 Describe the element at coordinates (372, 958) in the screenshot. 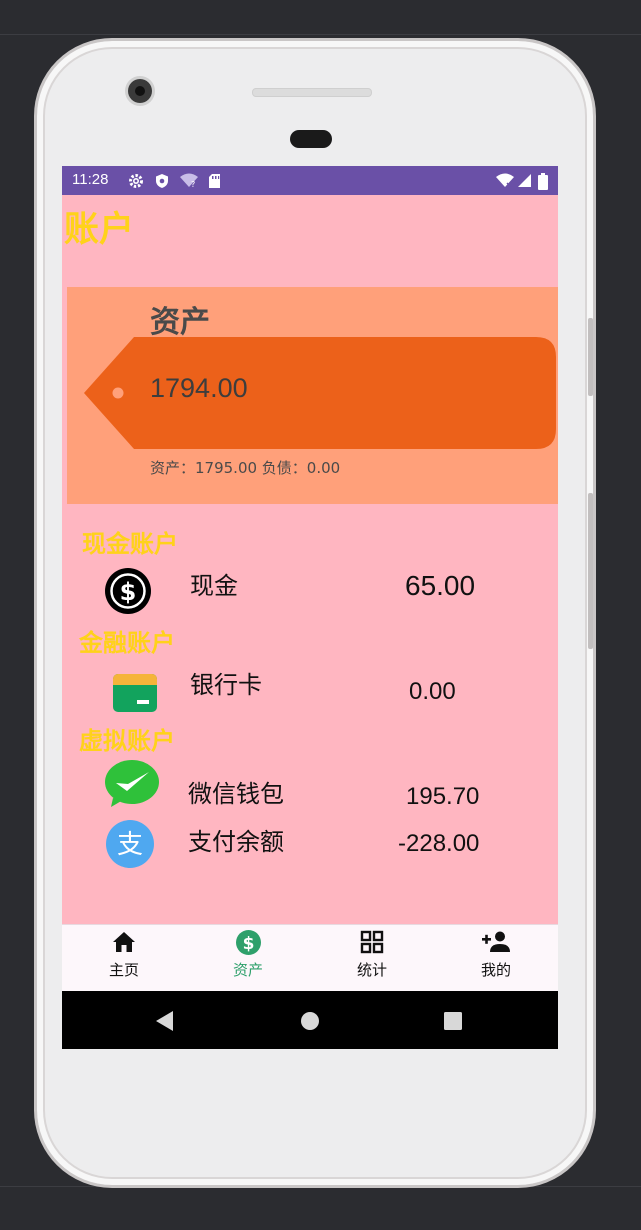

I see `nav-item-statistics: 统计` at that location.